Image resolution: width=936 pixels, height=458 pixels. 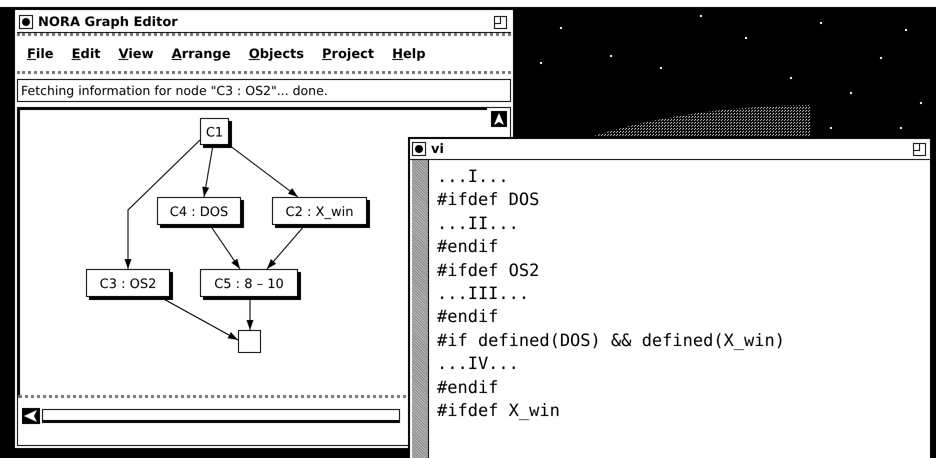 What do you see at coordinates (200, 212) in the screenshot?
I see `graph-node: C4 : DOS` at bounding box center [200, 212].